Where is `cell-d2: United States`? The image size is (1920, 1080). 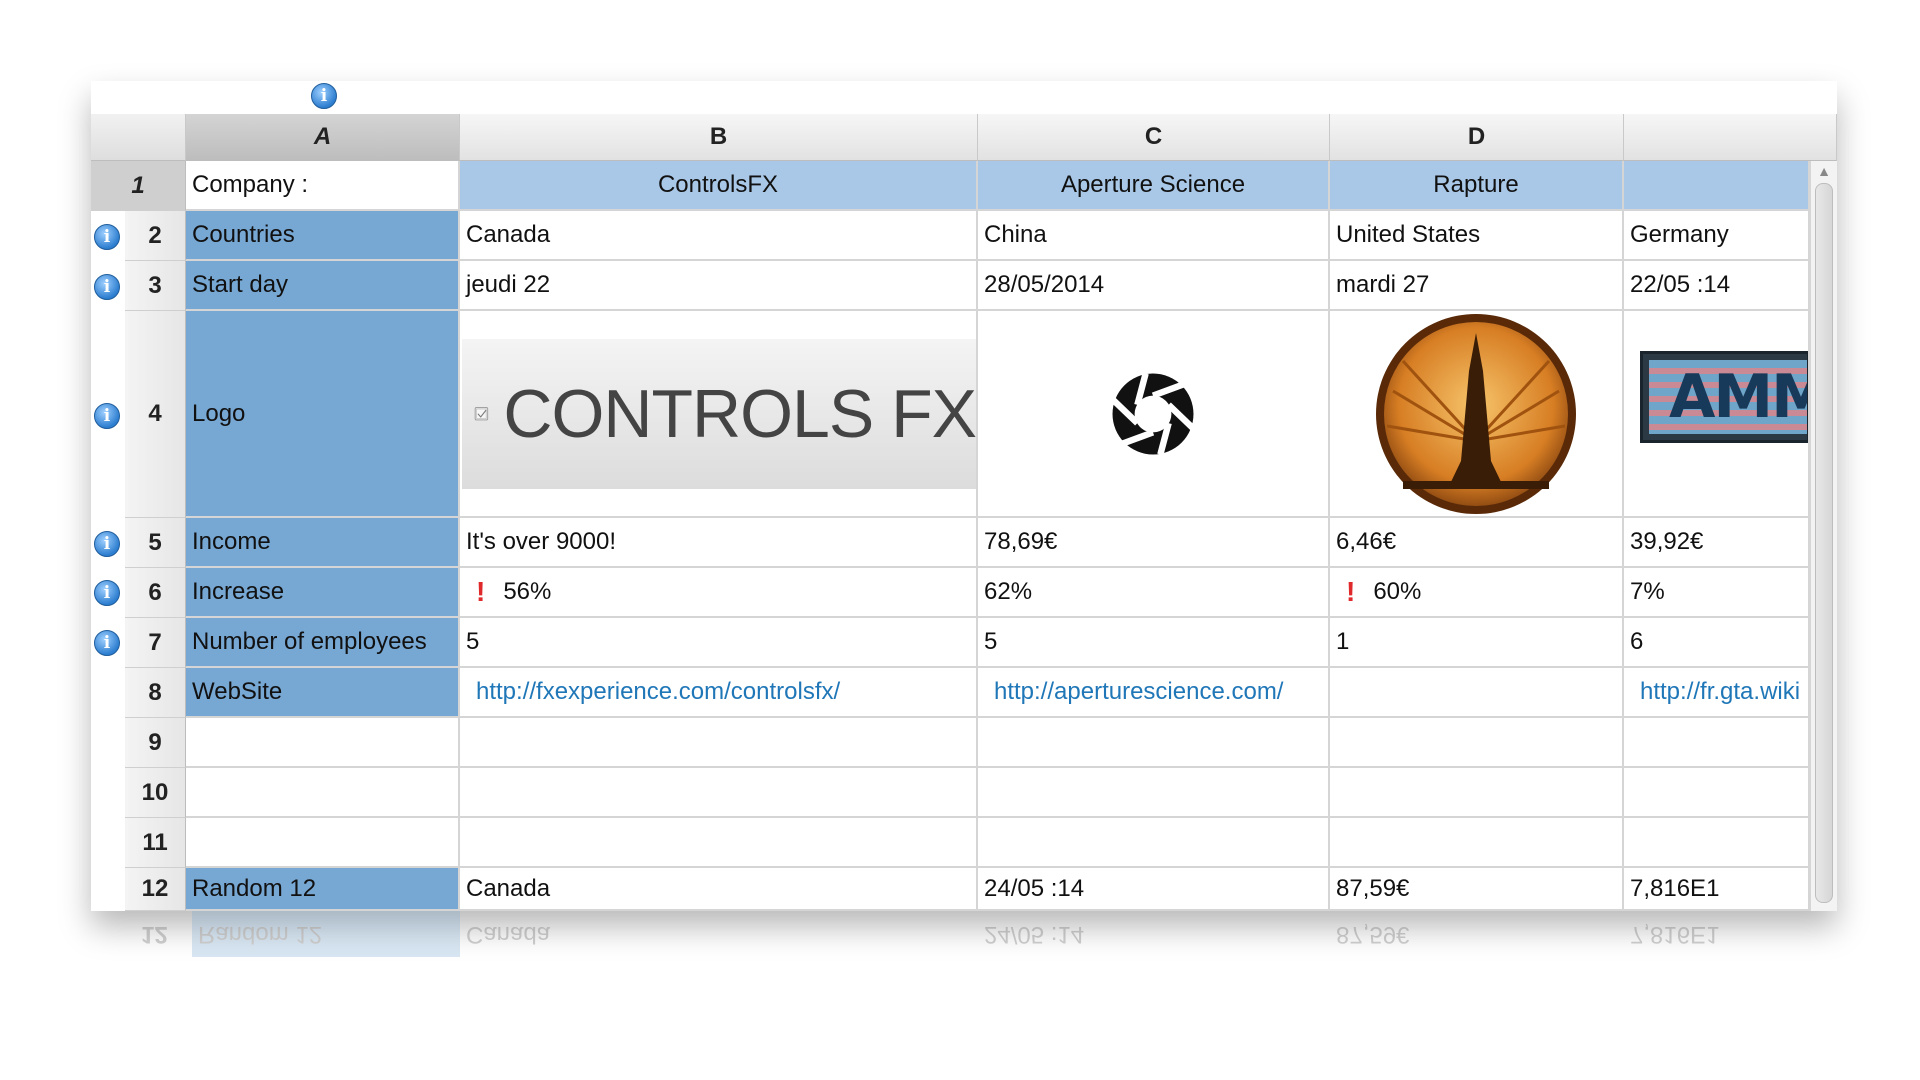 cell-d2: United States is located at coordinates (1477, 236).